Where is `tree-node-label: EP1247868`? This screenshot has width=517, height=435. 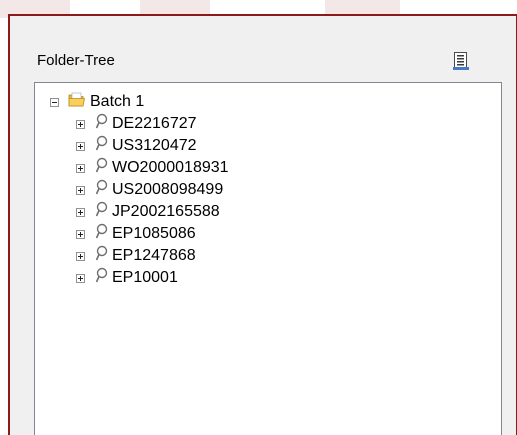 tree-node-label: EP1247868 is located at coordinates (154, 256).